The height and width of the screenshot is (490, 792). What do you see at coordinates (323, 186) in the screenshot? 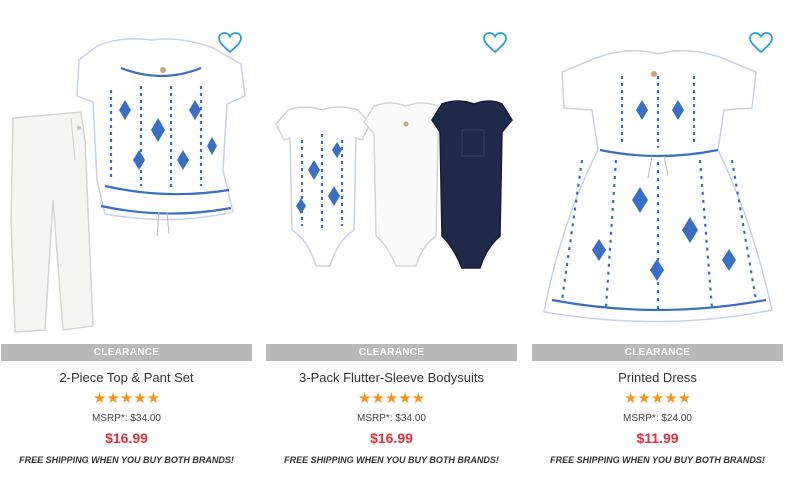
I see `printed-bodysuit-illustration` at bounding box center [323, 186].